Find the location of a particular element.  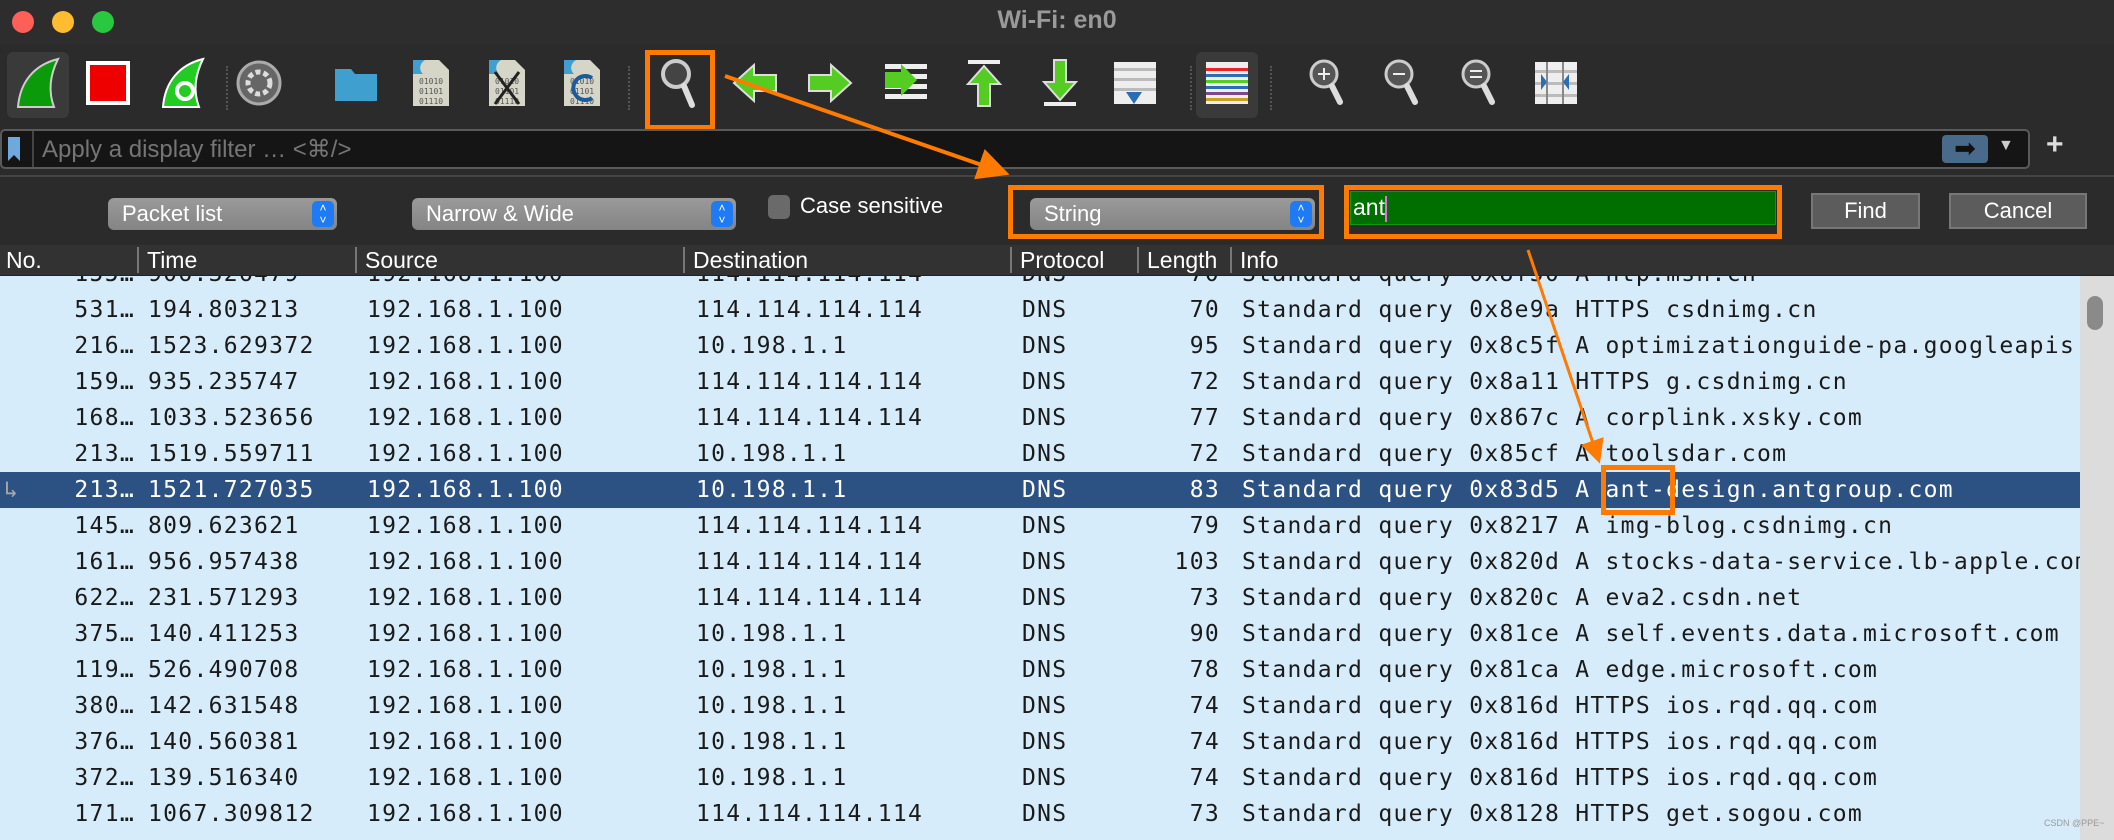

watermark: CSDN @PPE~ is located at coordinates (2074, 823).